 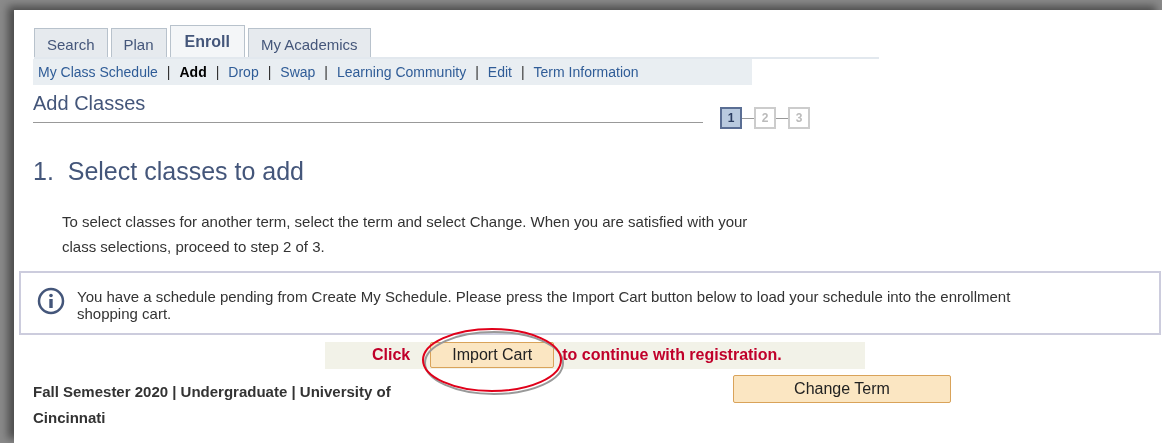 What do you see at coordinates (391, 355) in the screenshot?
I see `click-text: Click` at bounding box center [391, 355].